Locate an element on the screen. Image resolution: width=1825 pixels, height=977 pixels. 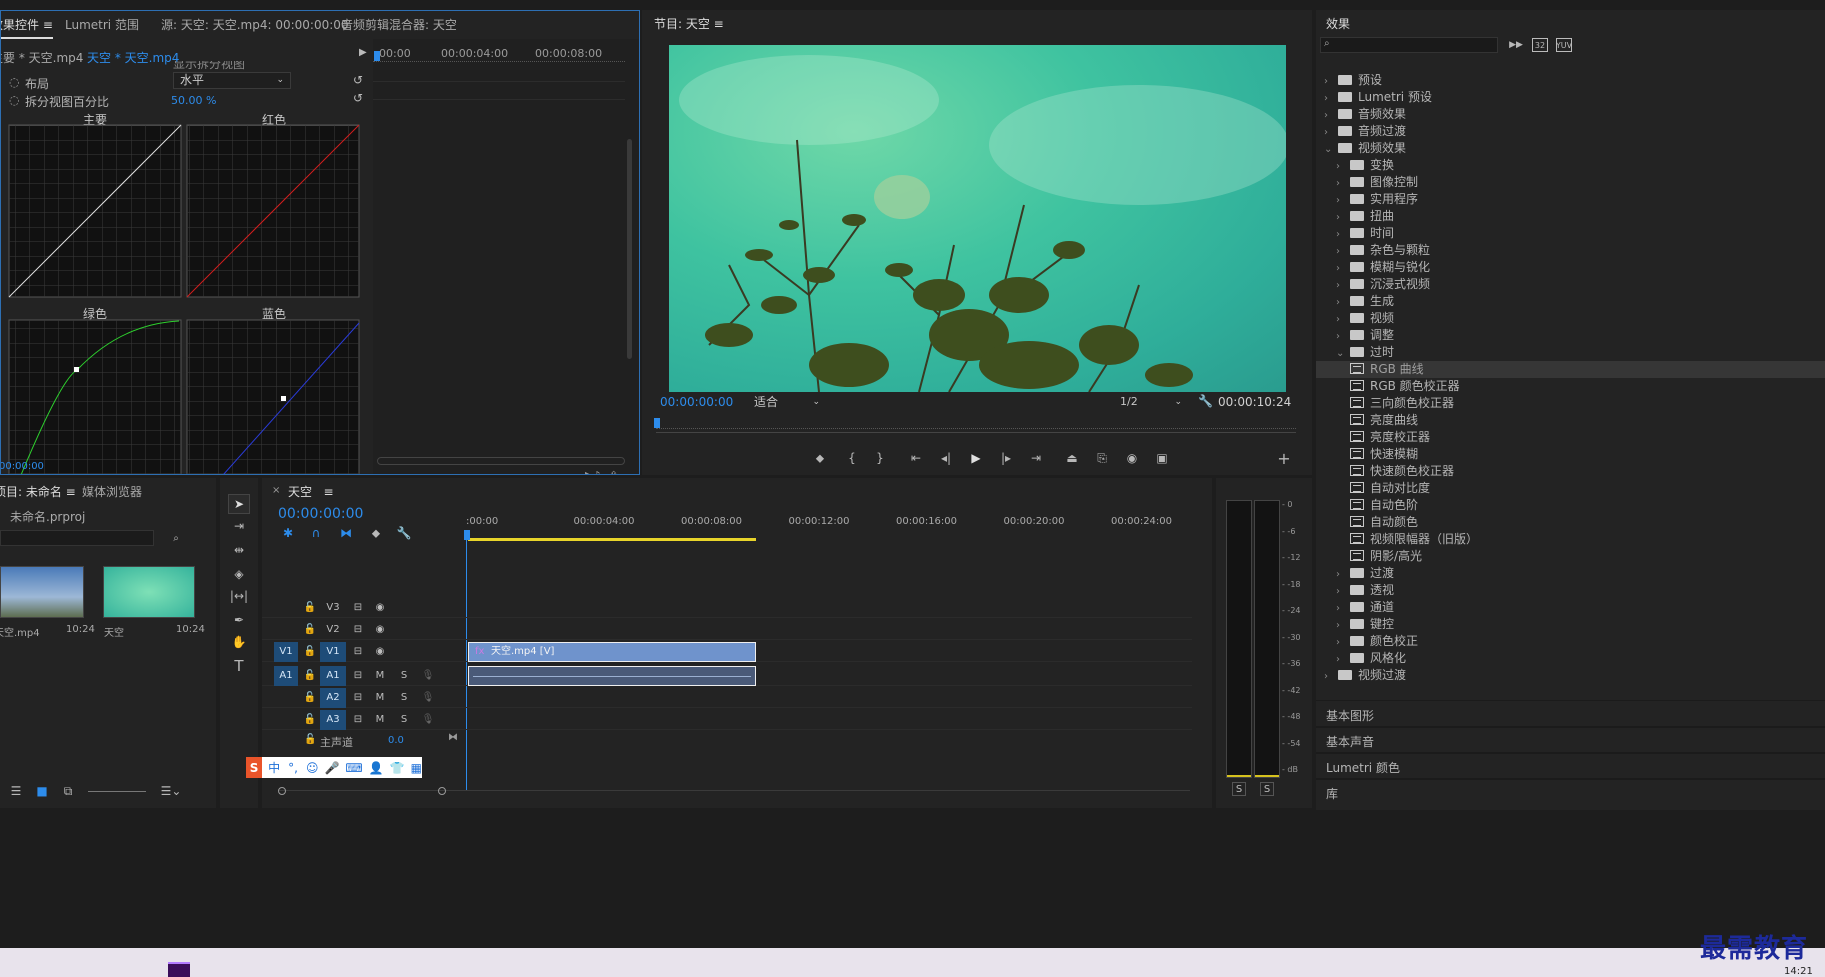
program-video-frame is located at coordinates (977, 218).